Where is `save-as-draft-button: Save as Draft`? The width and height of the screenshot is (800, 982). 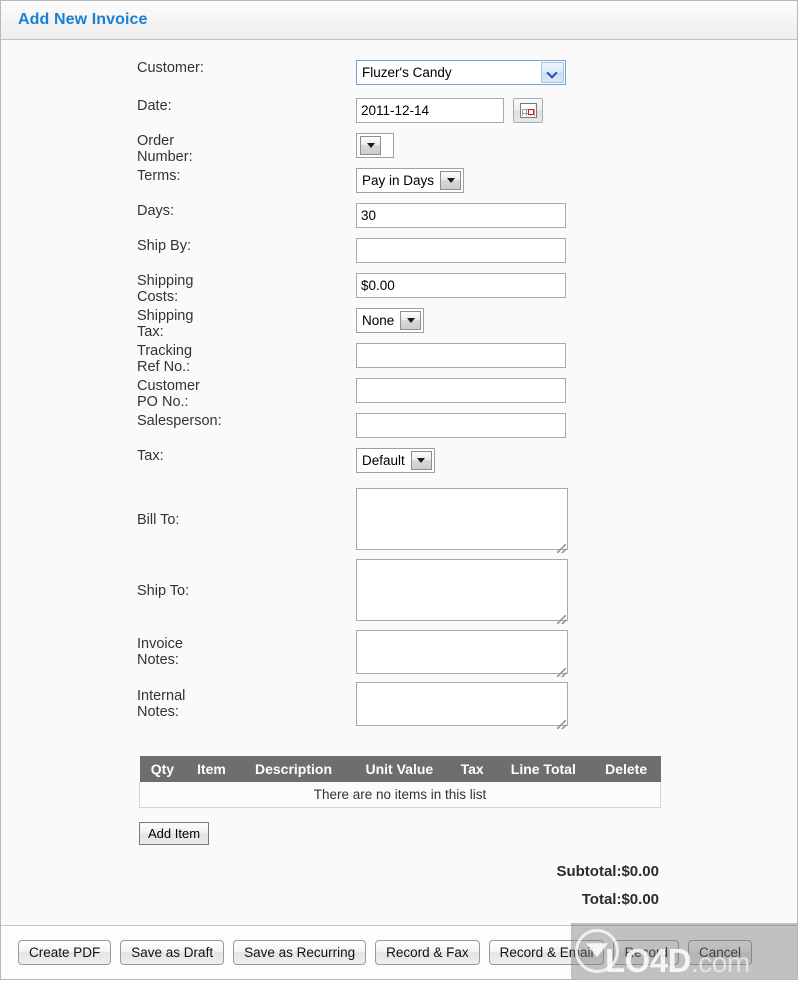 save-as-draft-button: Save as Draft is located at coordinates (172, 952).